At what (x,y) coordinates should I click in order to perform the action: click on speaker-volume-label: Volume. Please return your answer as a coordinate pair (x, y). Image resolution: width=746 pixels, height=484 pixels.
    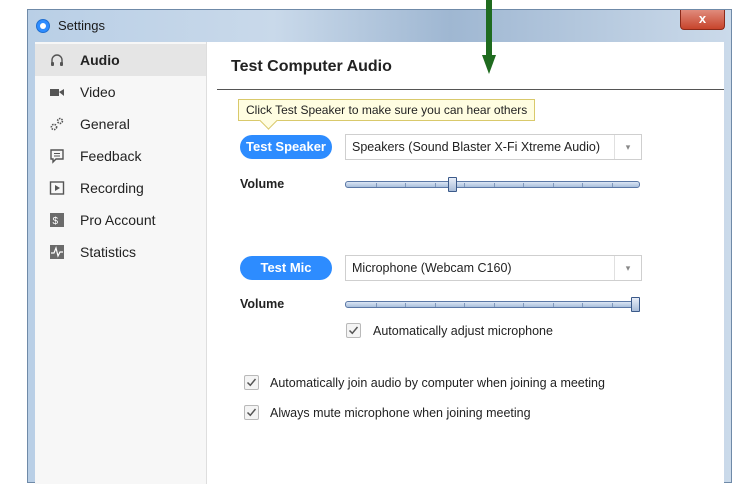
    Looking at the image, I should click on (262, 184).